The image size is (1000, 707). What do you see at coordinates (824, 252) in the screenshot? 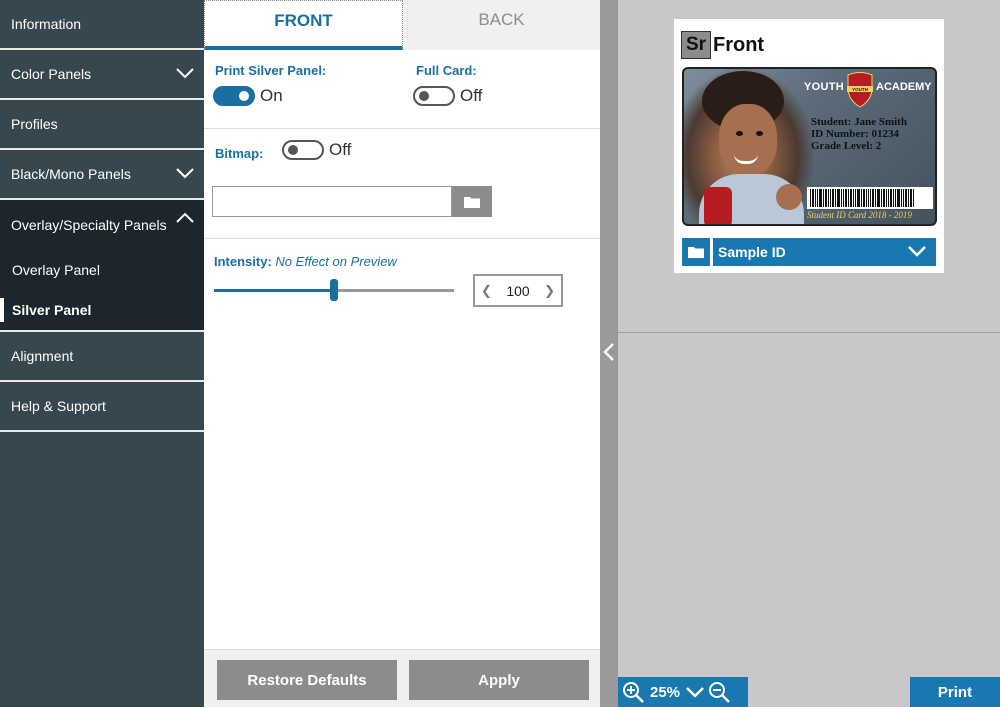
I see `card-template-dropdown: Sample ID` at bounding box center [824, 252].